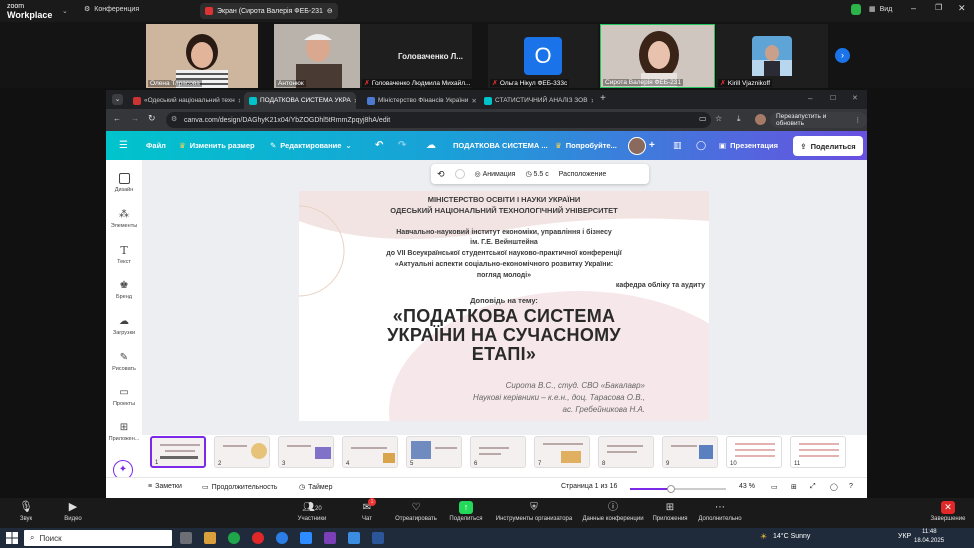 The width and height of the screenshot is (974, 548). What do you see at coordinates (186, 538) in the screenshot?
I see `task-view-icon` at bounding box center [186, 538].